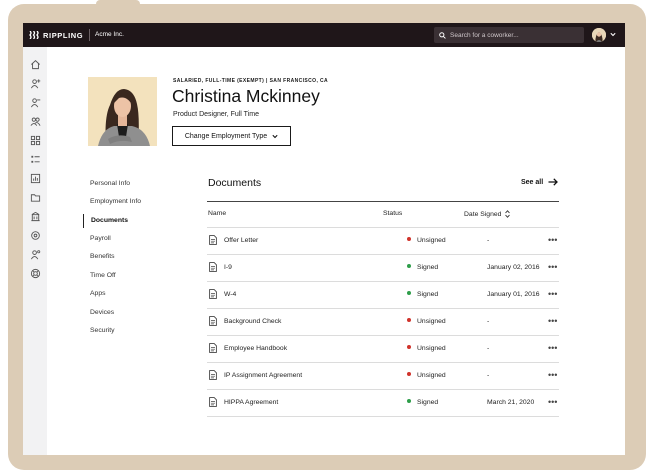 Image resolution: width=650 pixels, height=475 pixels. What do you see at coordinates (35, 121) in the screenshot?
I see `people-icon` at bounding box center [35, 121].